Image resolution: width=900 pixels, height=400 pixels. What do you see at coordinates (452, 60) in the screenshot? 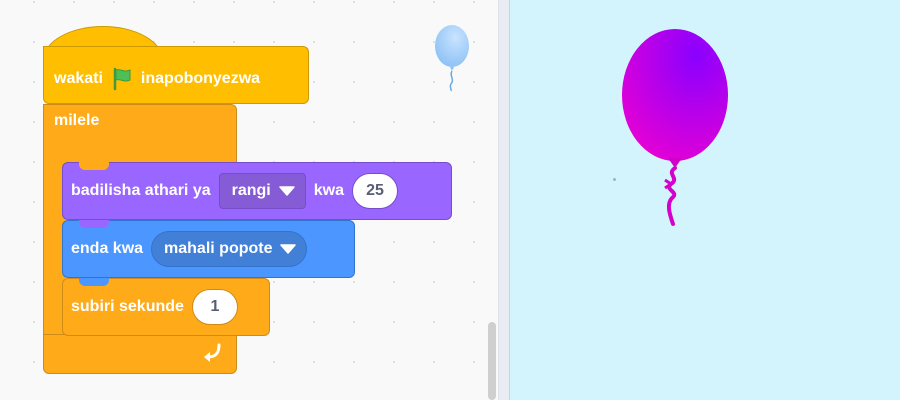
I see `balloon-icon` at bounding box center [452, 60].